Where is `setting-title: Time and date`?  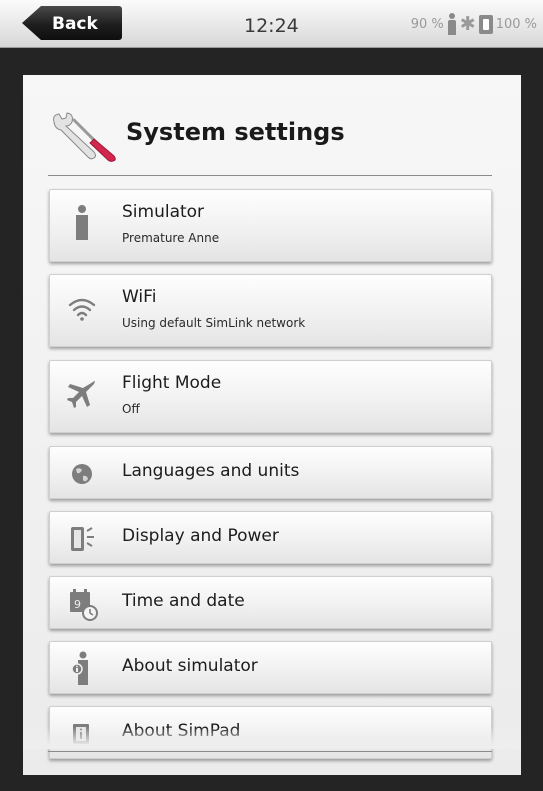
setting-title: Time and date is located at coordinates (183, 601).